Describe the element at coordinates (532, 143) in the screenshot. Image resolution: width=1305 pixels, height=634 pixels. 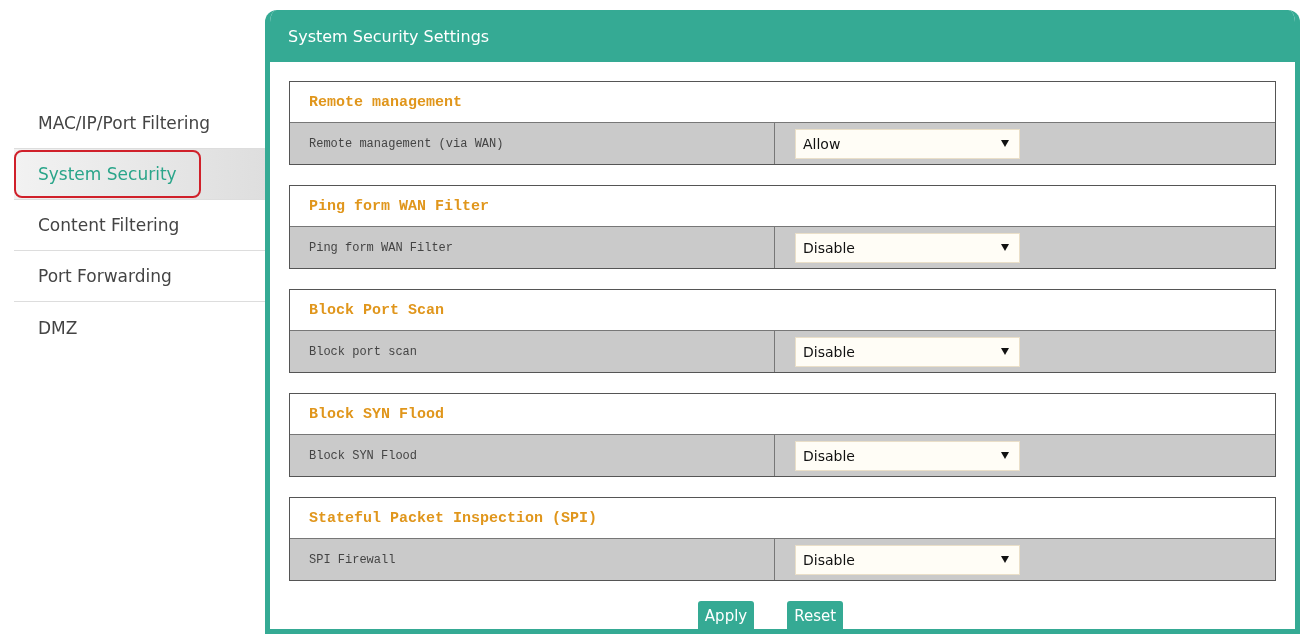
I see `setting-label: Remote management (via WAN)` at that location.